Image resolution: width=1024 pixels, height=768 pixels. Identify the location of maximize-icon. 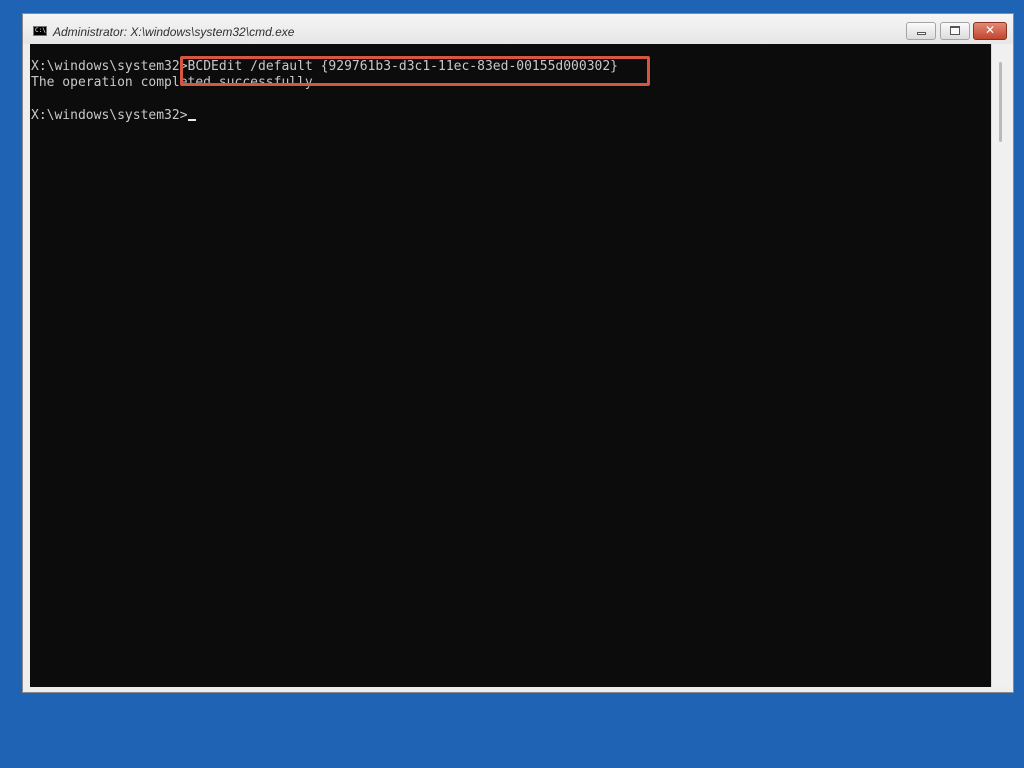
(955, 30).